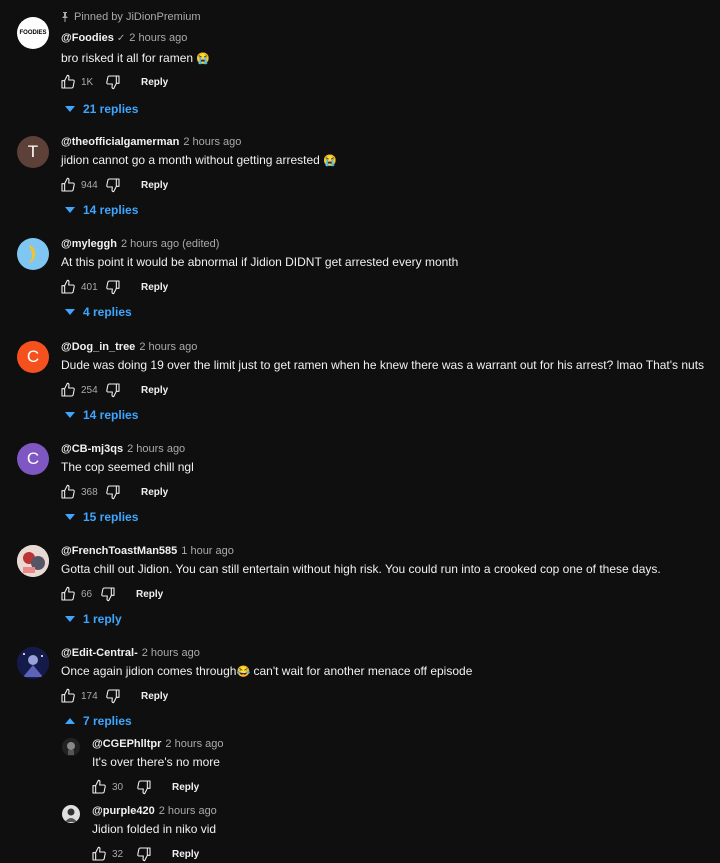 The width and height of the screenshot is (720, 863). I want to click on comment-header: @FrenchToastMan585 1 hour ago, so click(147, 551).